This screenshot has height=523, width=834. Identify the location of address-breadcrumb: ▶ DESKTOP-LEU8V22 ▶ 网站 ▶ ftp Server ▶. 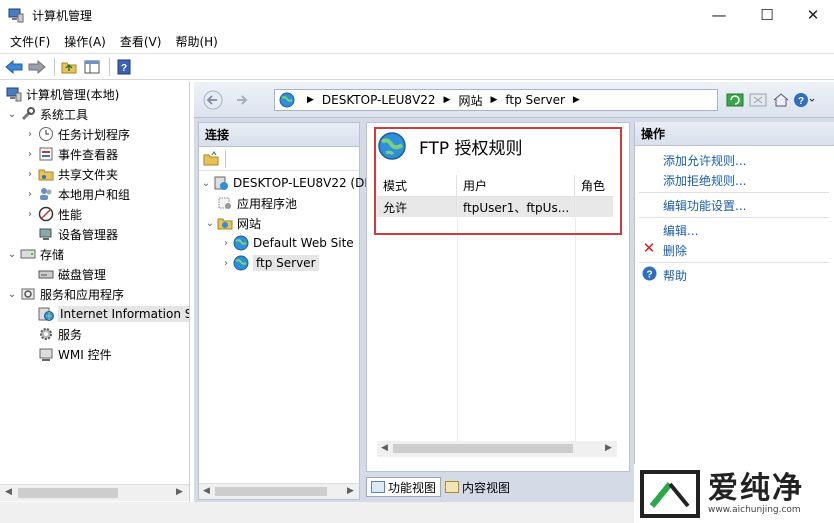
(496, 100).